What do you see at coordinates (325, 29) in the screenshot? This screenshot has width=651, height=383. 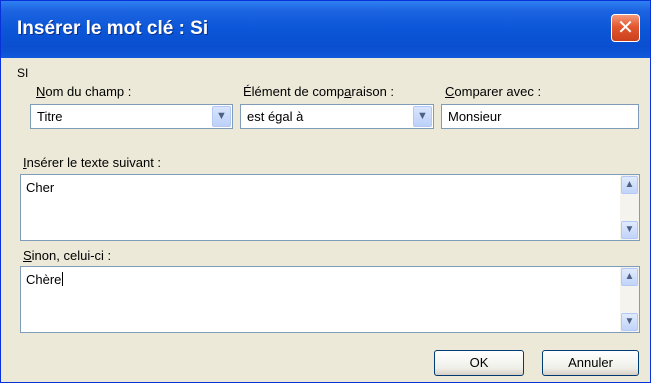 I see `title-bar: Insérer le mot clé : Si ✕` at bounding box center [325, 29].